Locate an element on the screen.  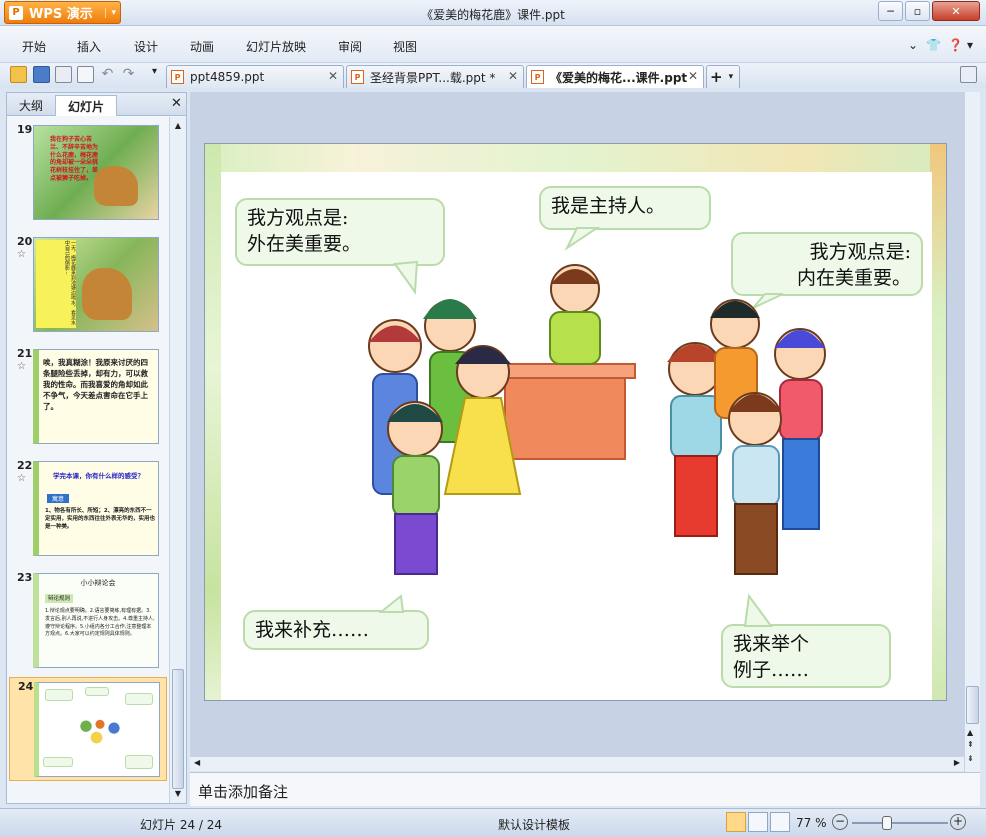
doc-tab-label: 《爱美的梅花...课件.ppt is located at coordinates (619, 77).